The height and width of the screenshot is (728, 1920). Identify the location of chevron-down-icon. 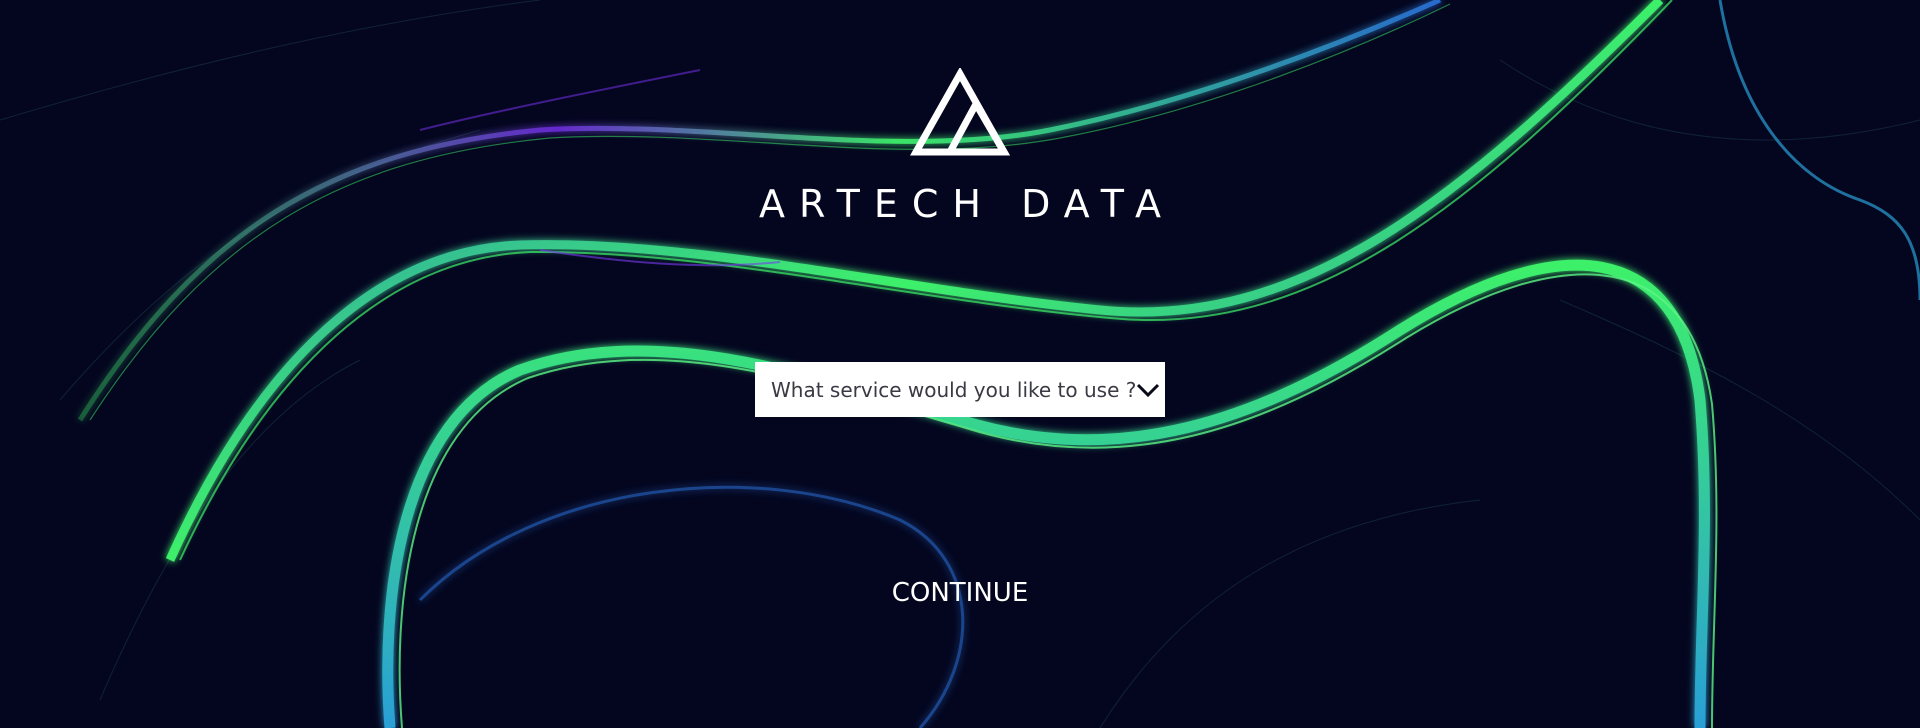
(1148, 390).